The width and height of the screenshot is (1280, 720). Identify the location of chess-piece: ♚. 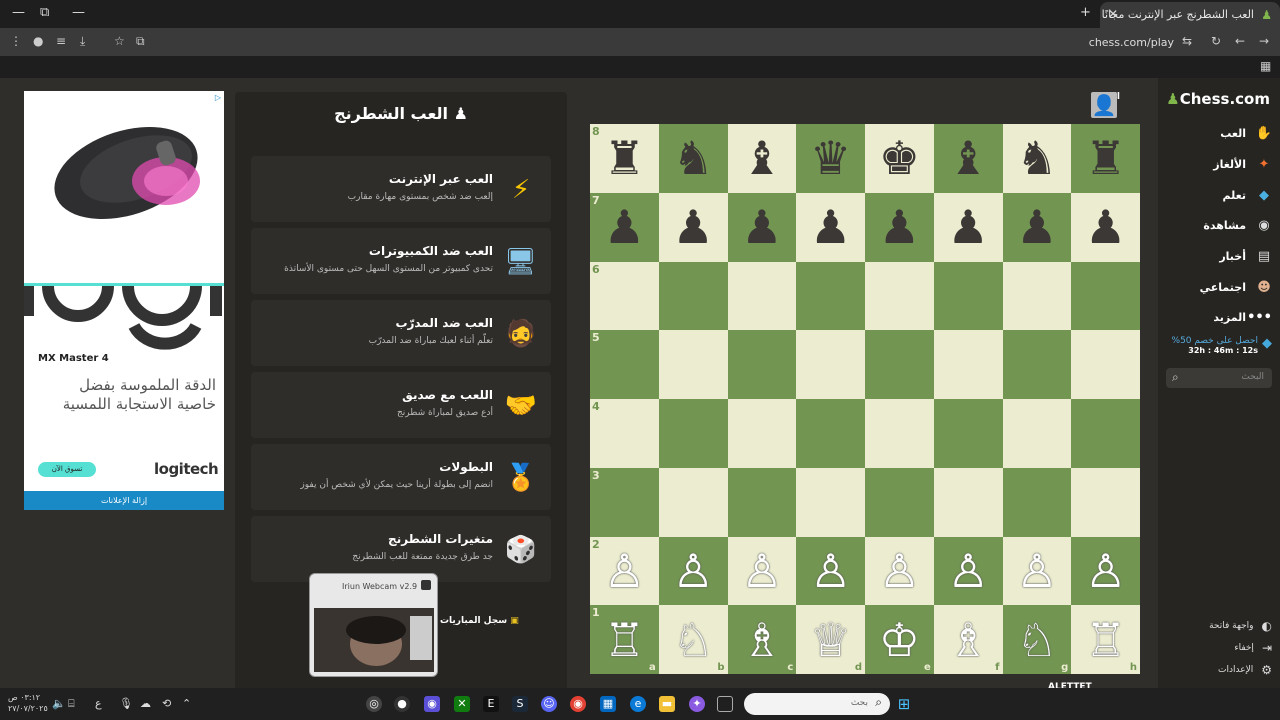
(899, 158).